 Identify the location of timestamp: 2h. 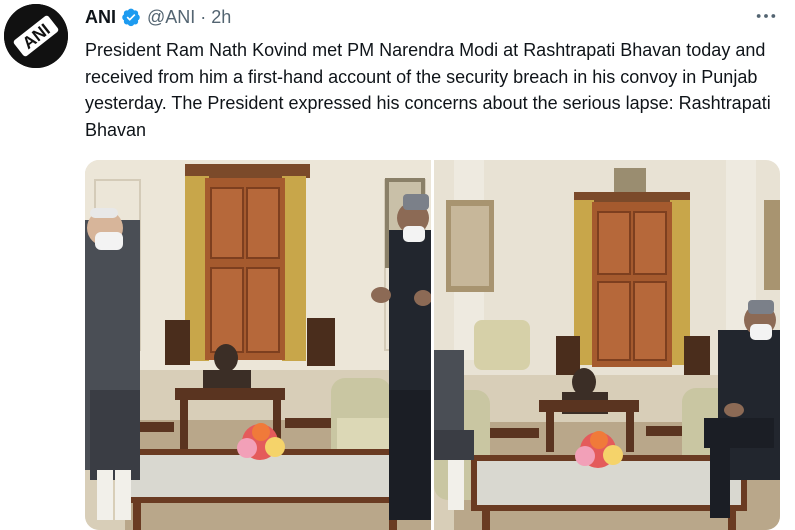
(221, 17).